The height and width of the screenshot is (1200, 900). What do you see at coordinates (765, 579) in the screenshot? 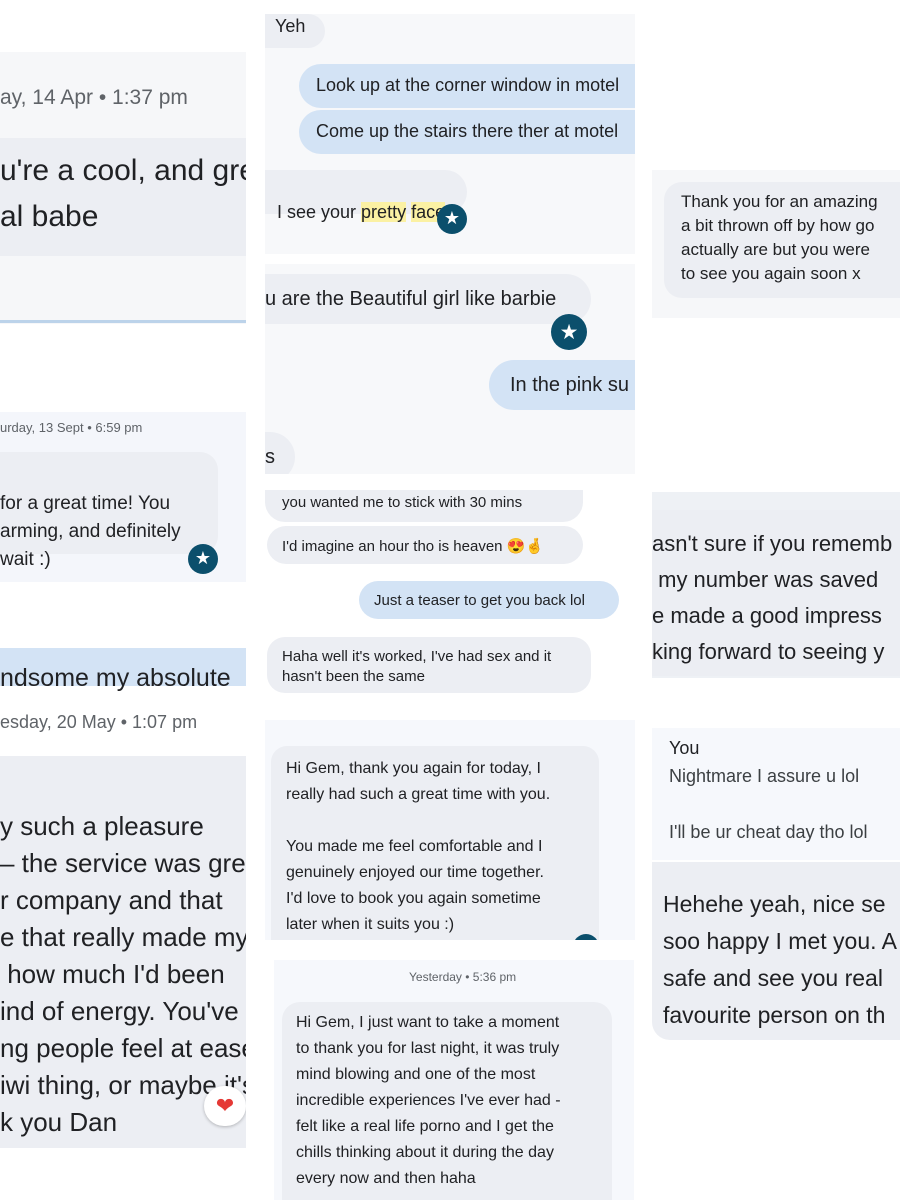
I see `message-line: my number was saved` at bounding box center [765, 579].